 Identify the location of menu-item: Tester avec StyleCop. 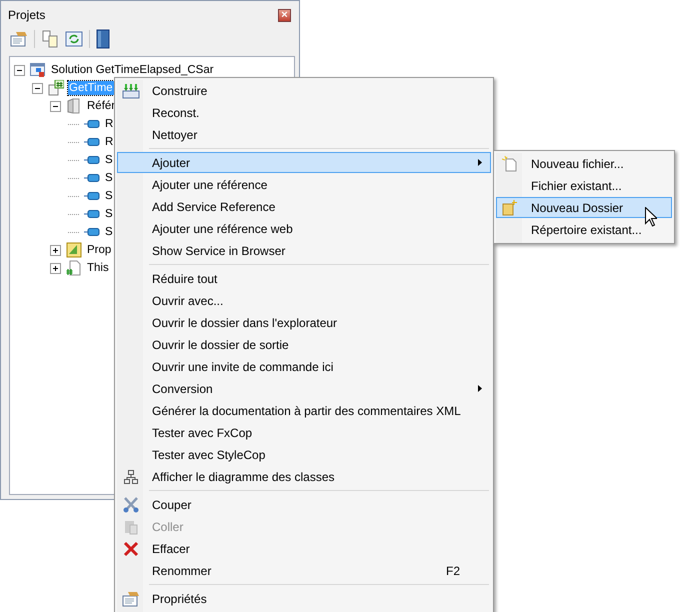
(304, 454).